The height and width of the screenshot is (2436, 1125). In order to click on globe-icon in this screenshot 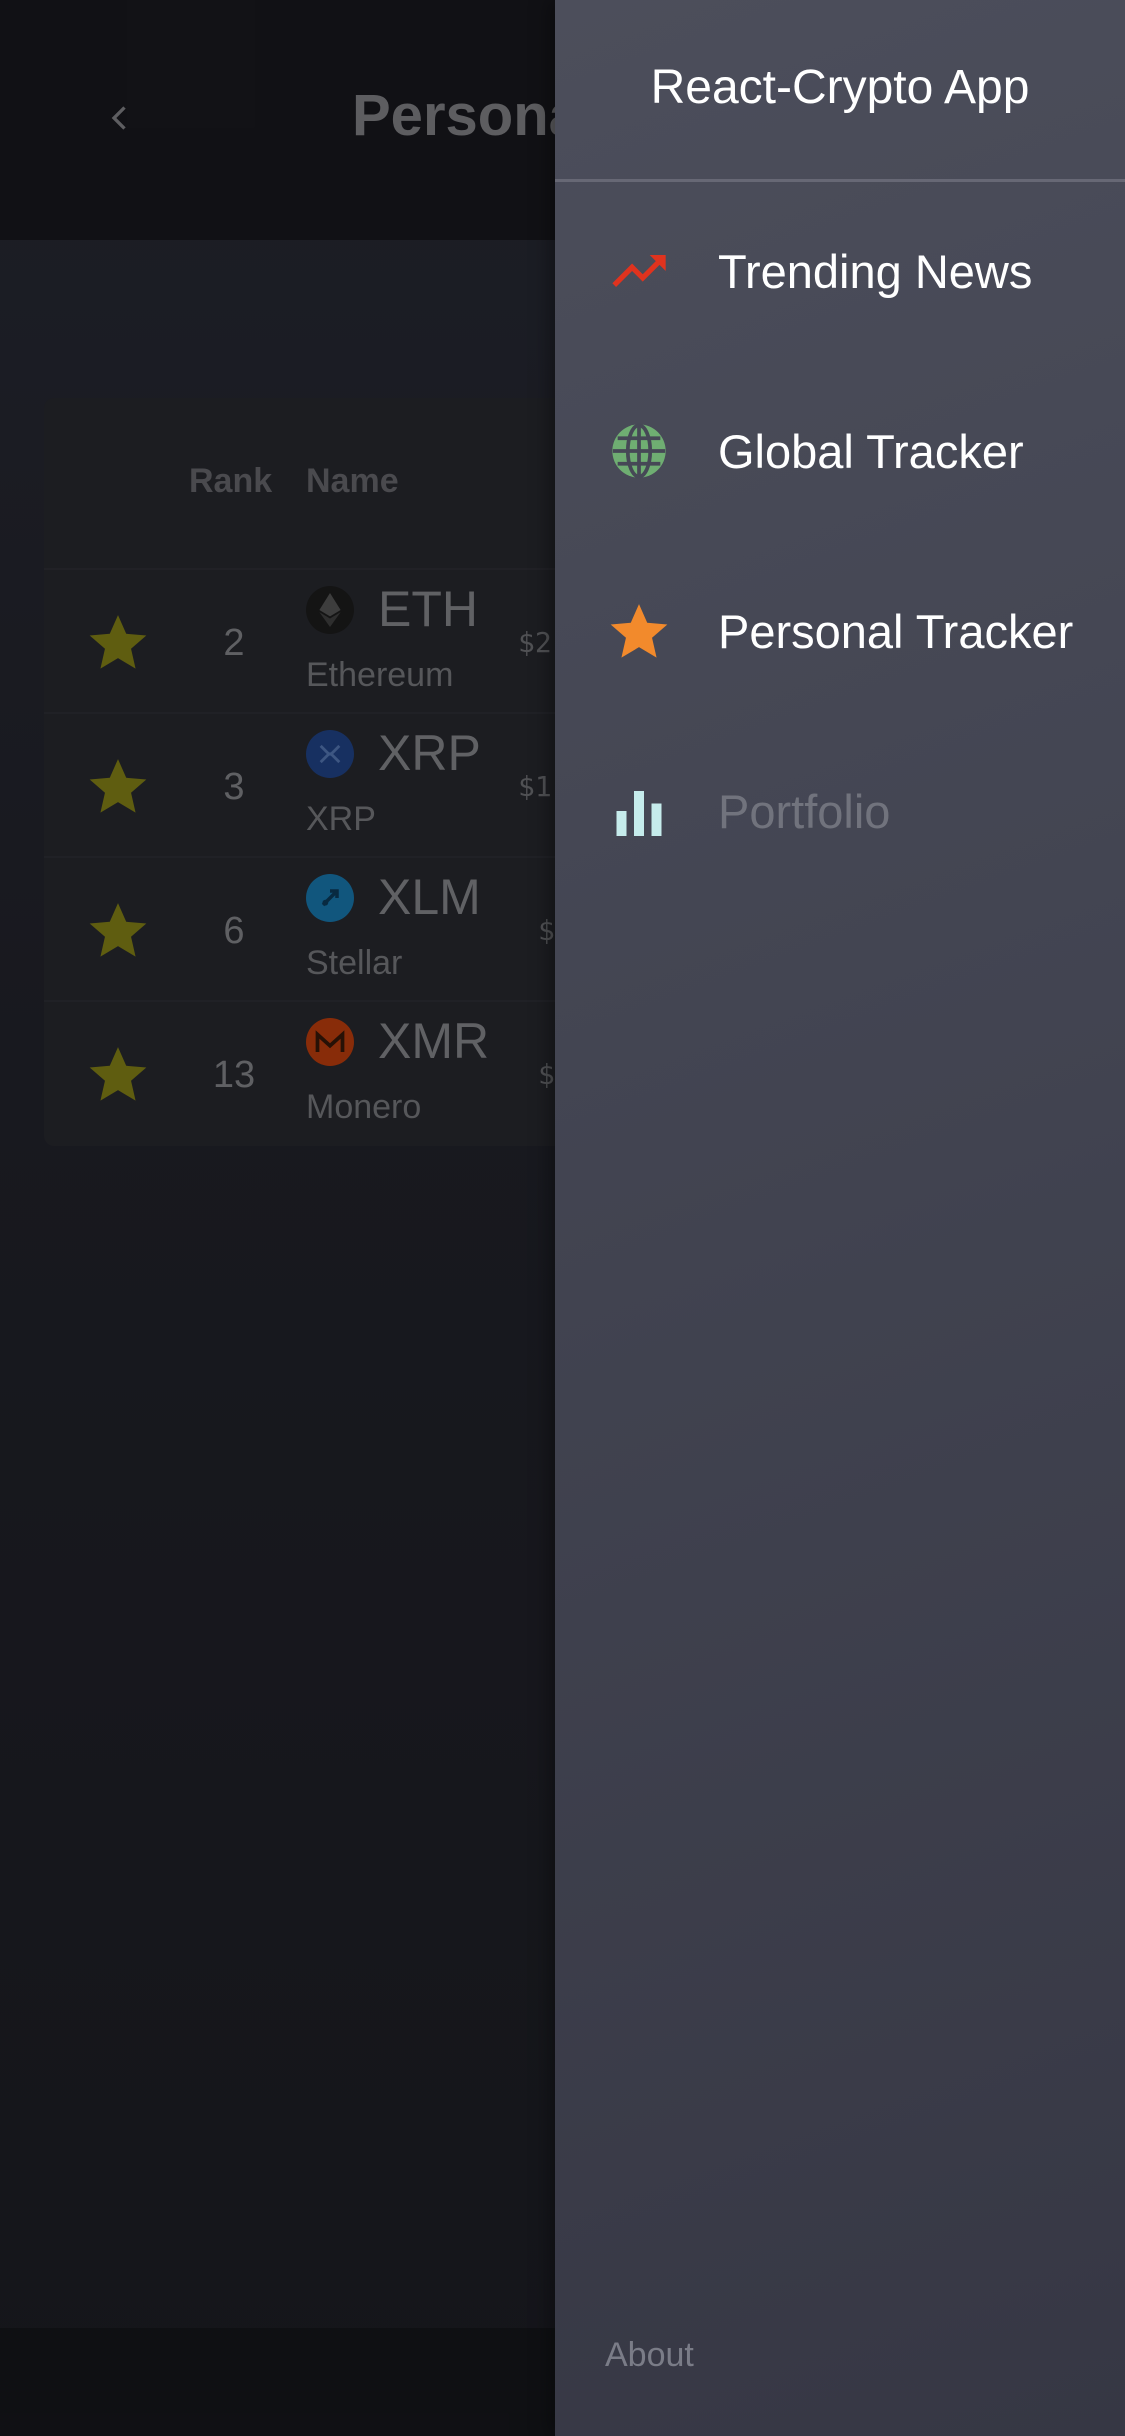, I will do `click(639, 451)`.